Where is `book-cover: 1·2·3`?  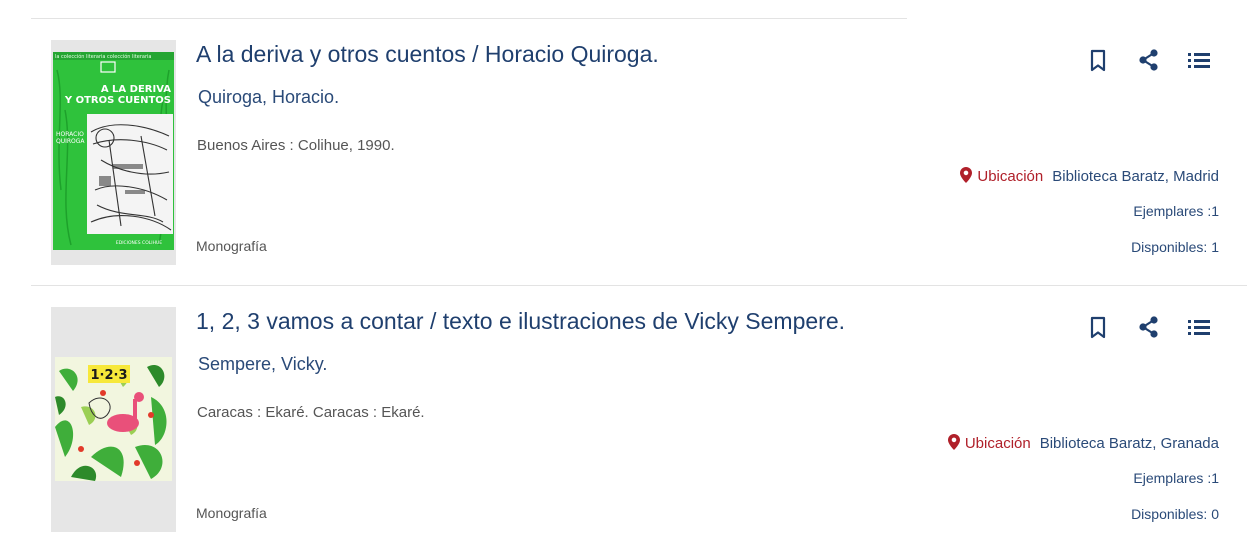 book-cover: 1·2·3 is located at coordinates (113, 419).